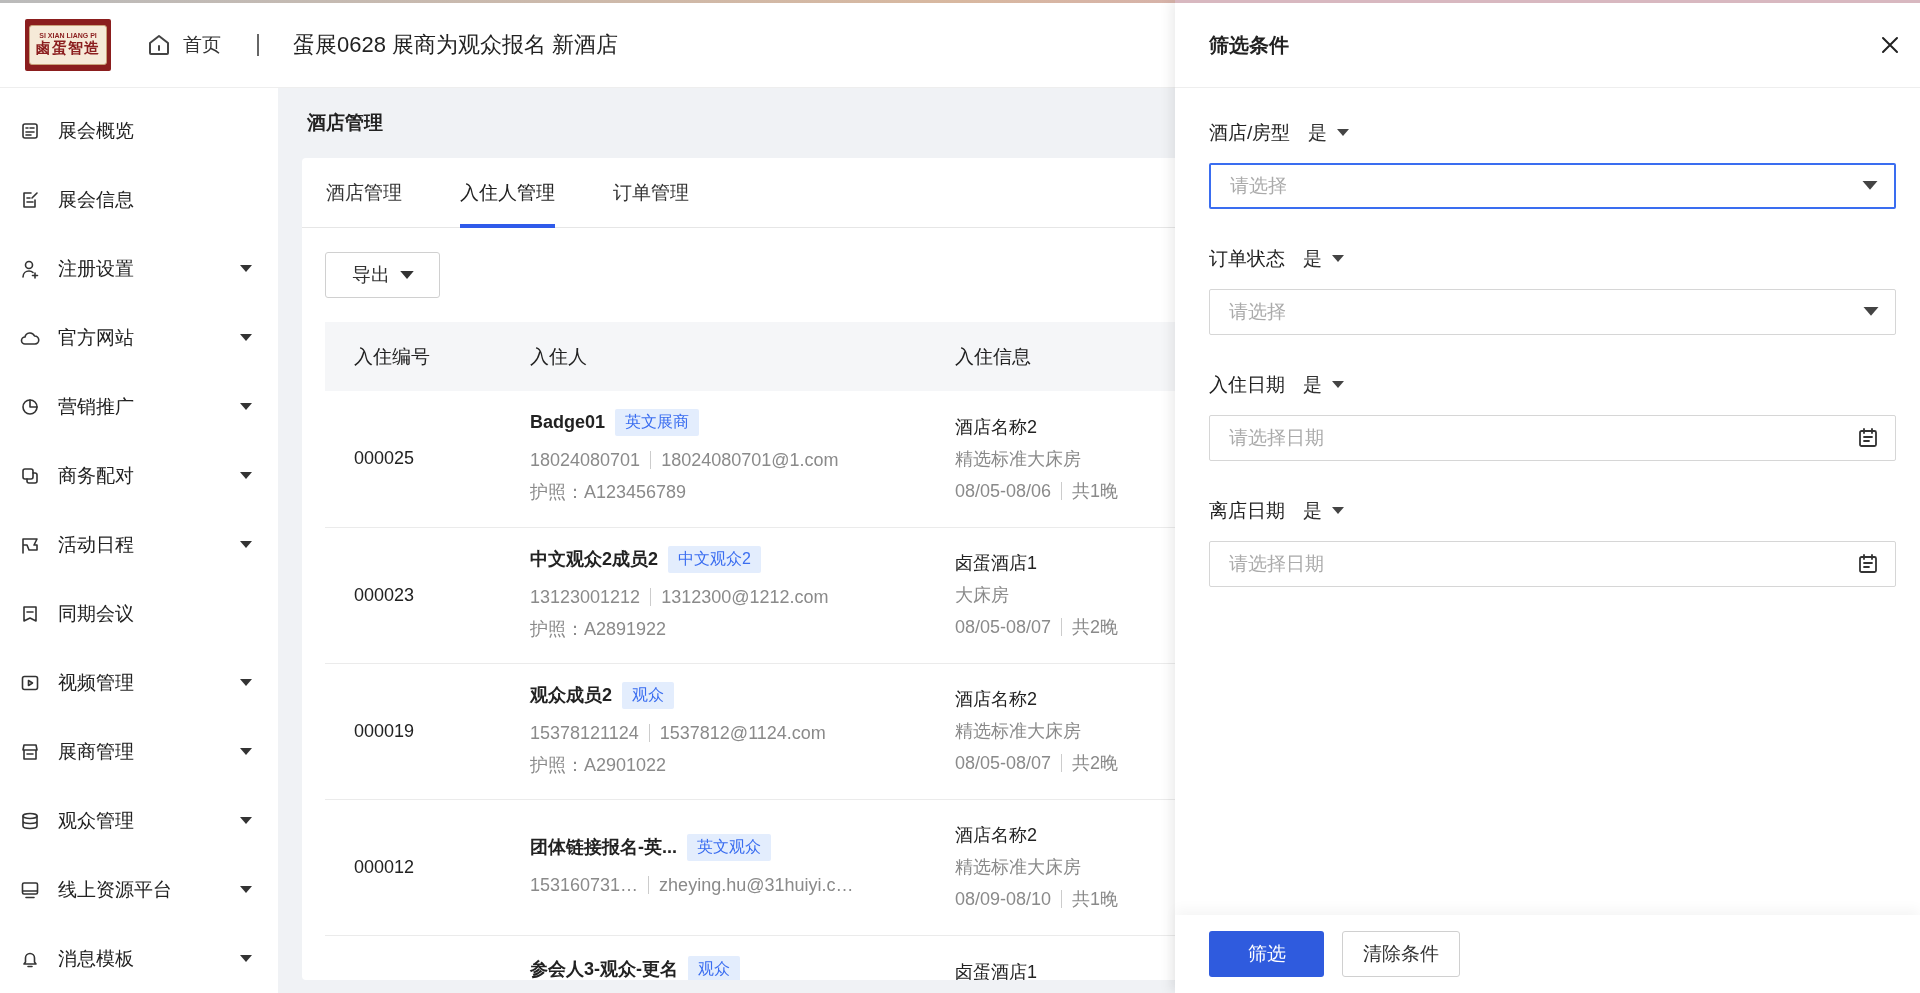  Describe the element at coordinates (68, 48) in the screenshot. I see `logo-text: 鹵蛋智造` at that location.